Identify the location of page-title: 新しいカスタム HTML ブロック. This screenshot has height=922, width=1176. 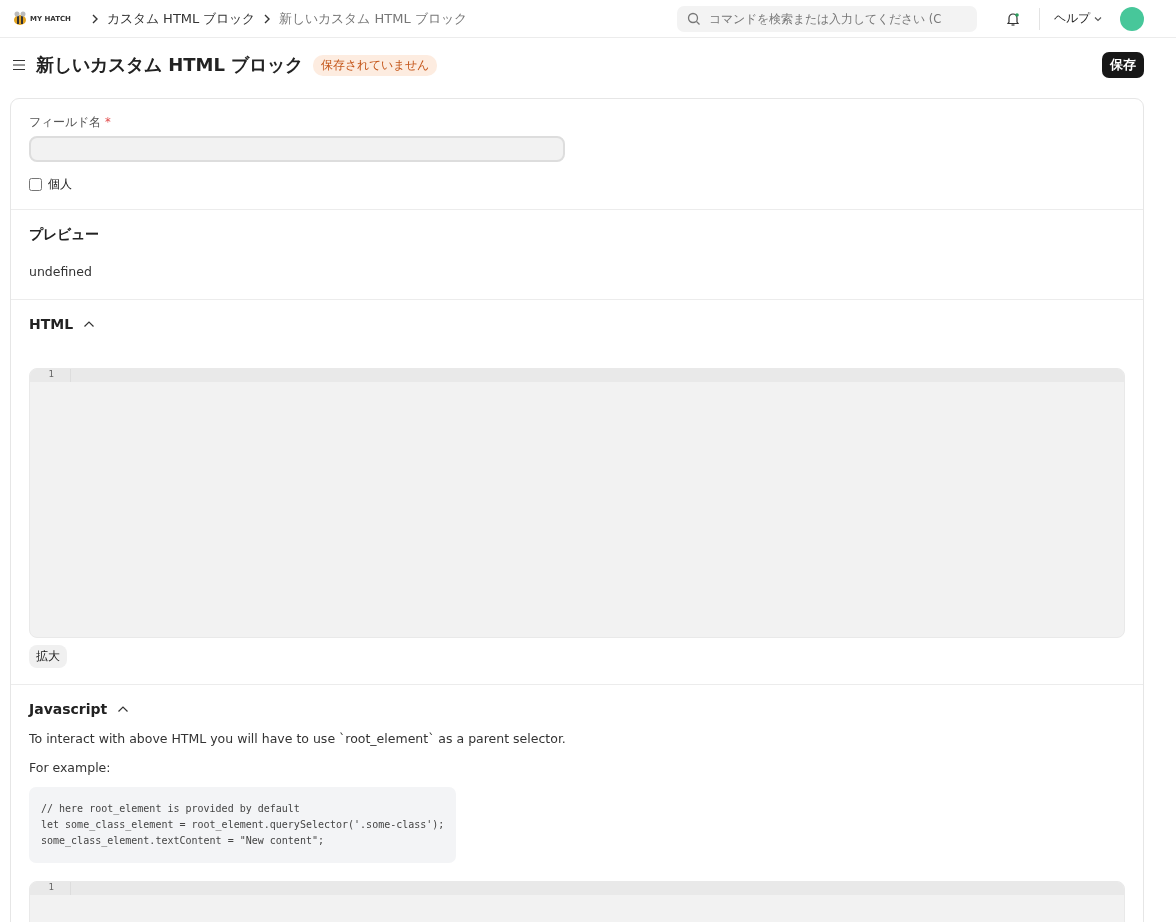
(170, 65).